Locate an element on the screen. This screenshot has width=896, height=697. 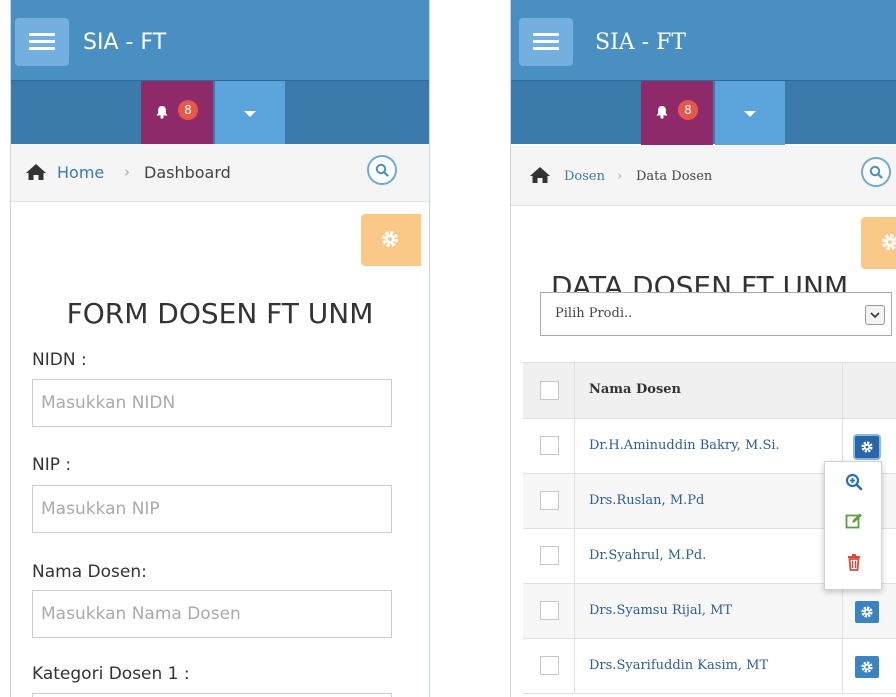
breadcrumb: Home › Dashboard is located at coordinates (220, 173).